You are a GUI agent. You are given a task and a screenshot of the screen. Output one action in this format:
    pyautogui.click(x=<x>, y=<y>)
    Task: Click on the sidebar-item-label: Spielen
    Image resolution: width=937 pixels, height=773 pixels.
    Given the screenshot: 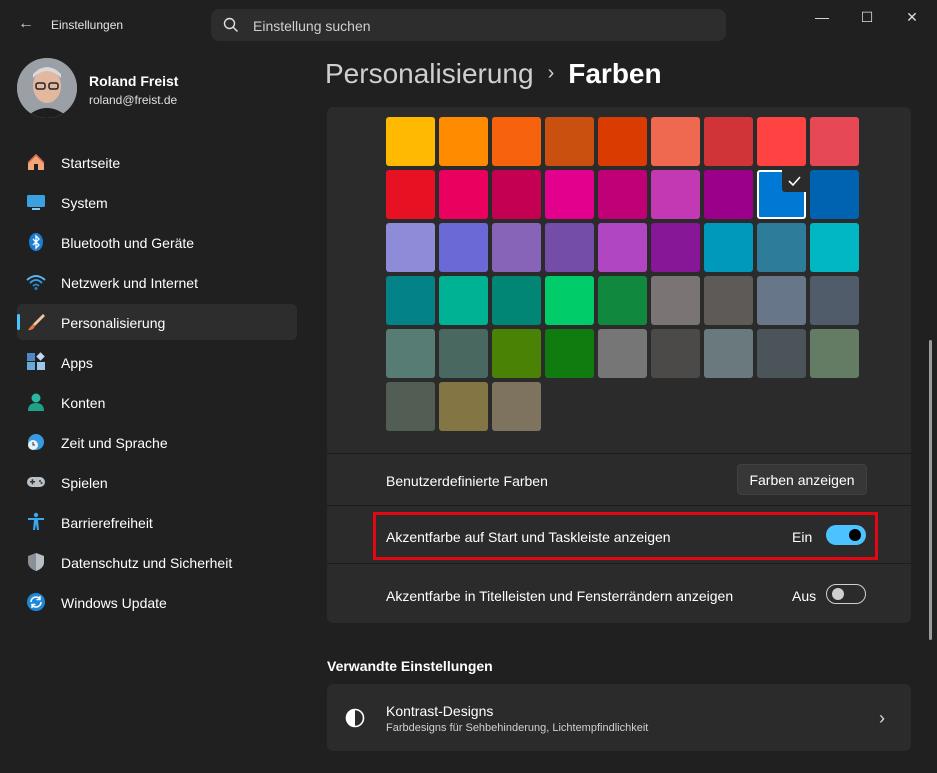 What is the action you would take?
    pyautogui.click(x=84, y=483)
    